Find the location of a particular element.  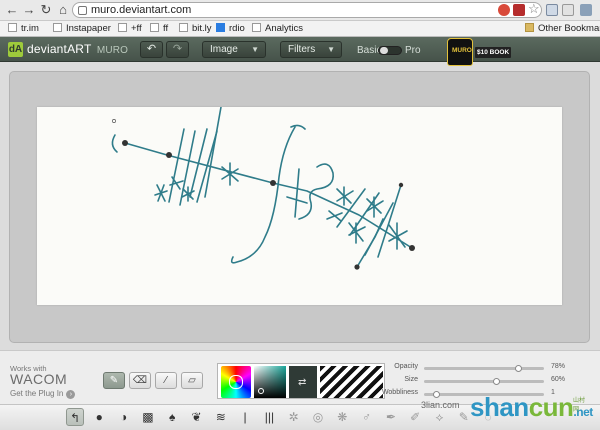

cursor-point is located at coordinates (114, 121).